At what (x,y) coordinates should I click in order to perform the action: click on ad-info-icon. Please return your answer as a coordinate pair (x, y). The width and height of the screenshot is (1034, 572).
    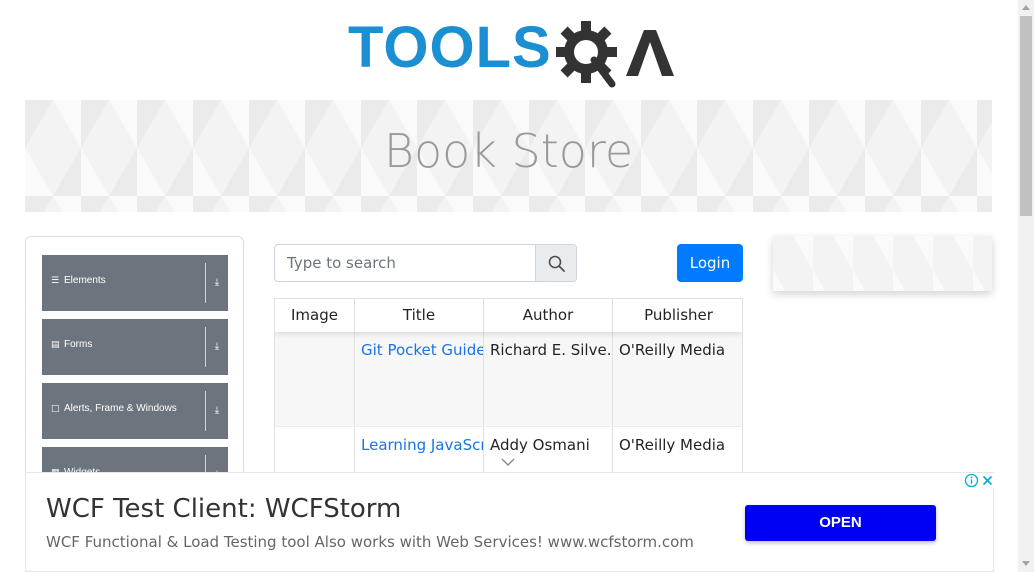
    Looking at the image, I should click on (971, 480).